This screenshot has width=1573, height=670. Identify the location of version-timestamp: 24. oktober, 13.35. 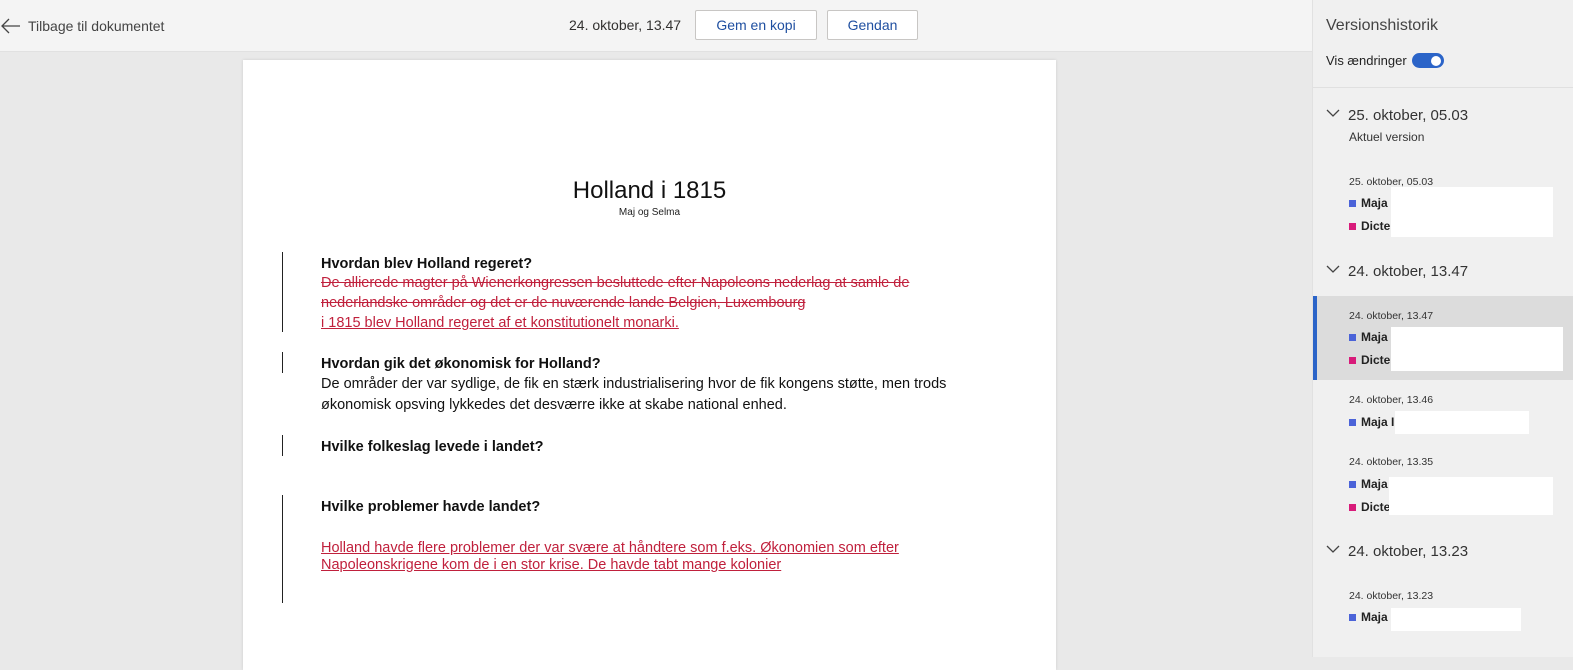
(1391, 462).